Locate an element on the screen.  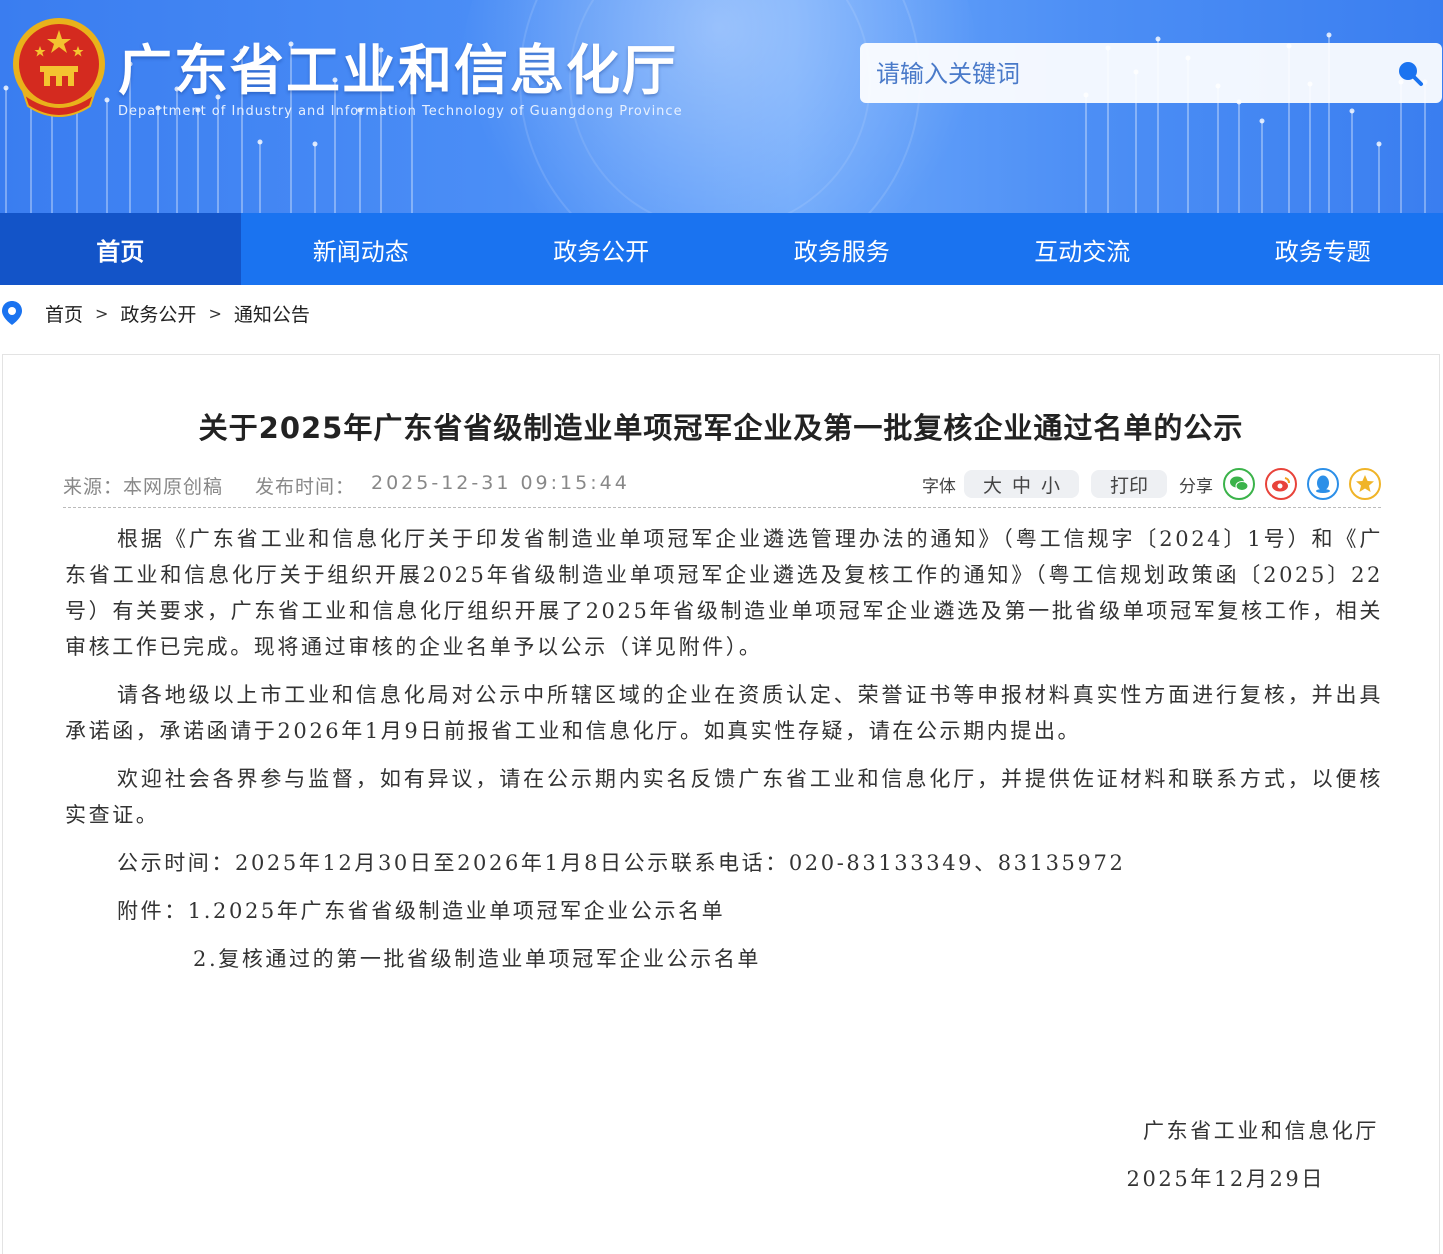
weibo-icon is located at coordinates (1281, 484).